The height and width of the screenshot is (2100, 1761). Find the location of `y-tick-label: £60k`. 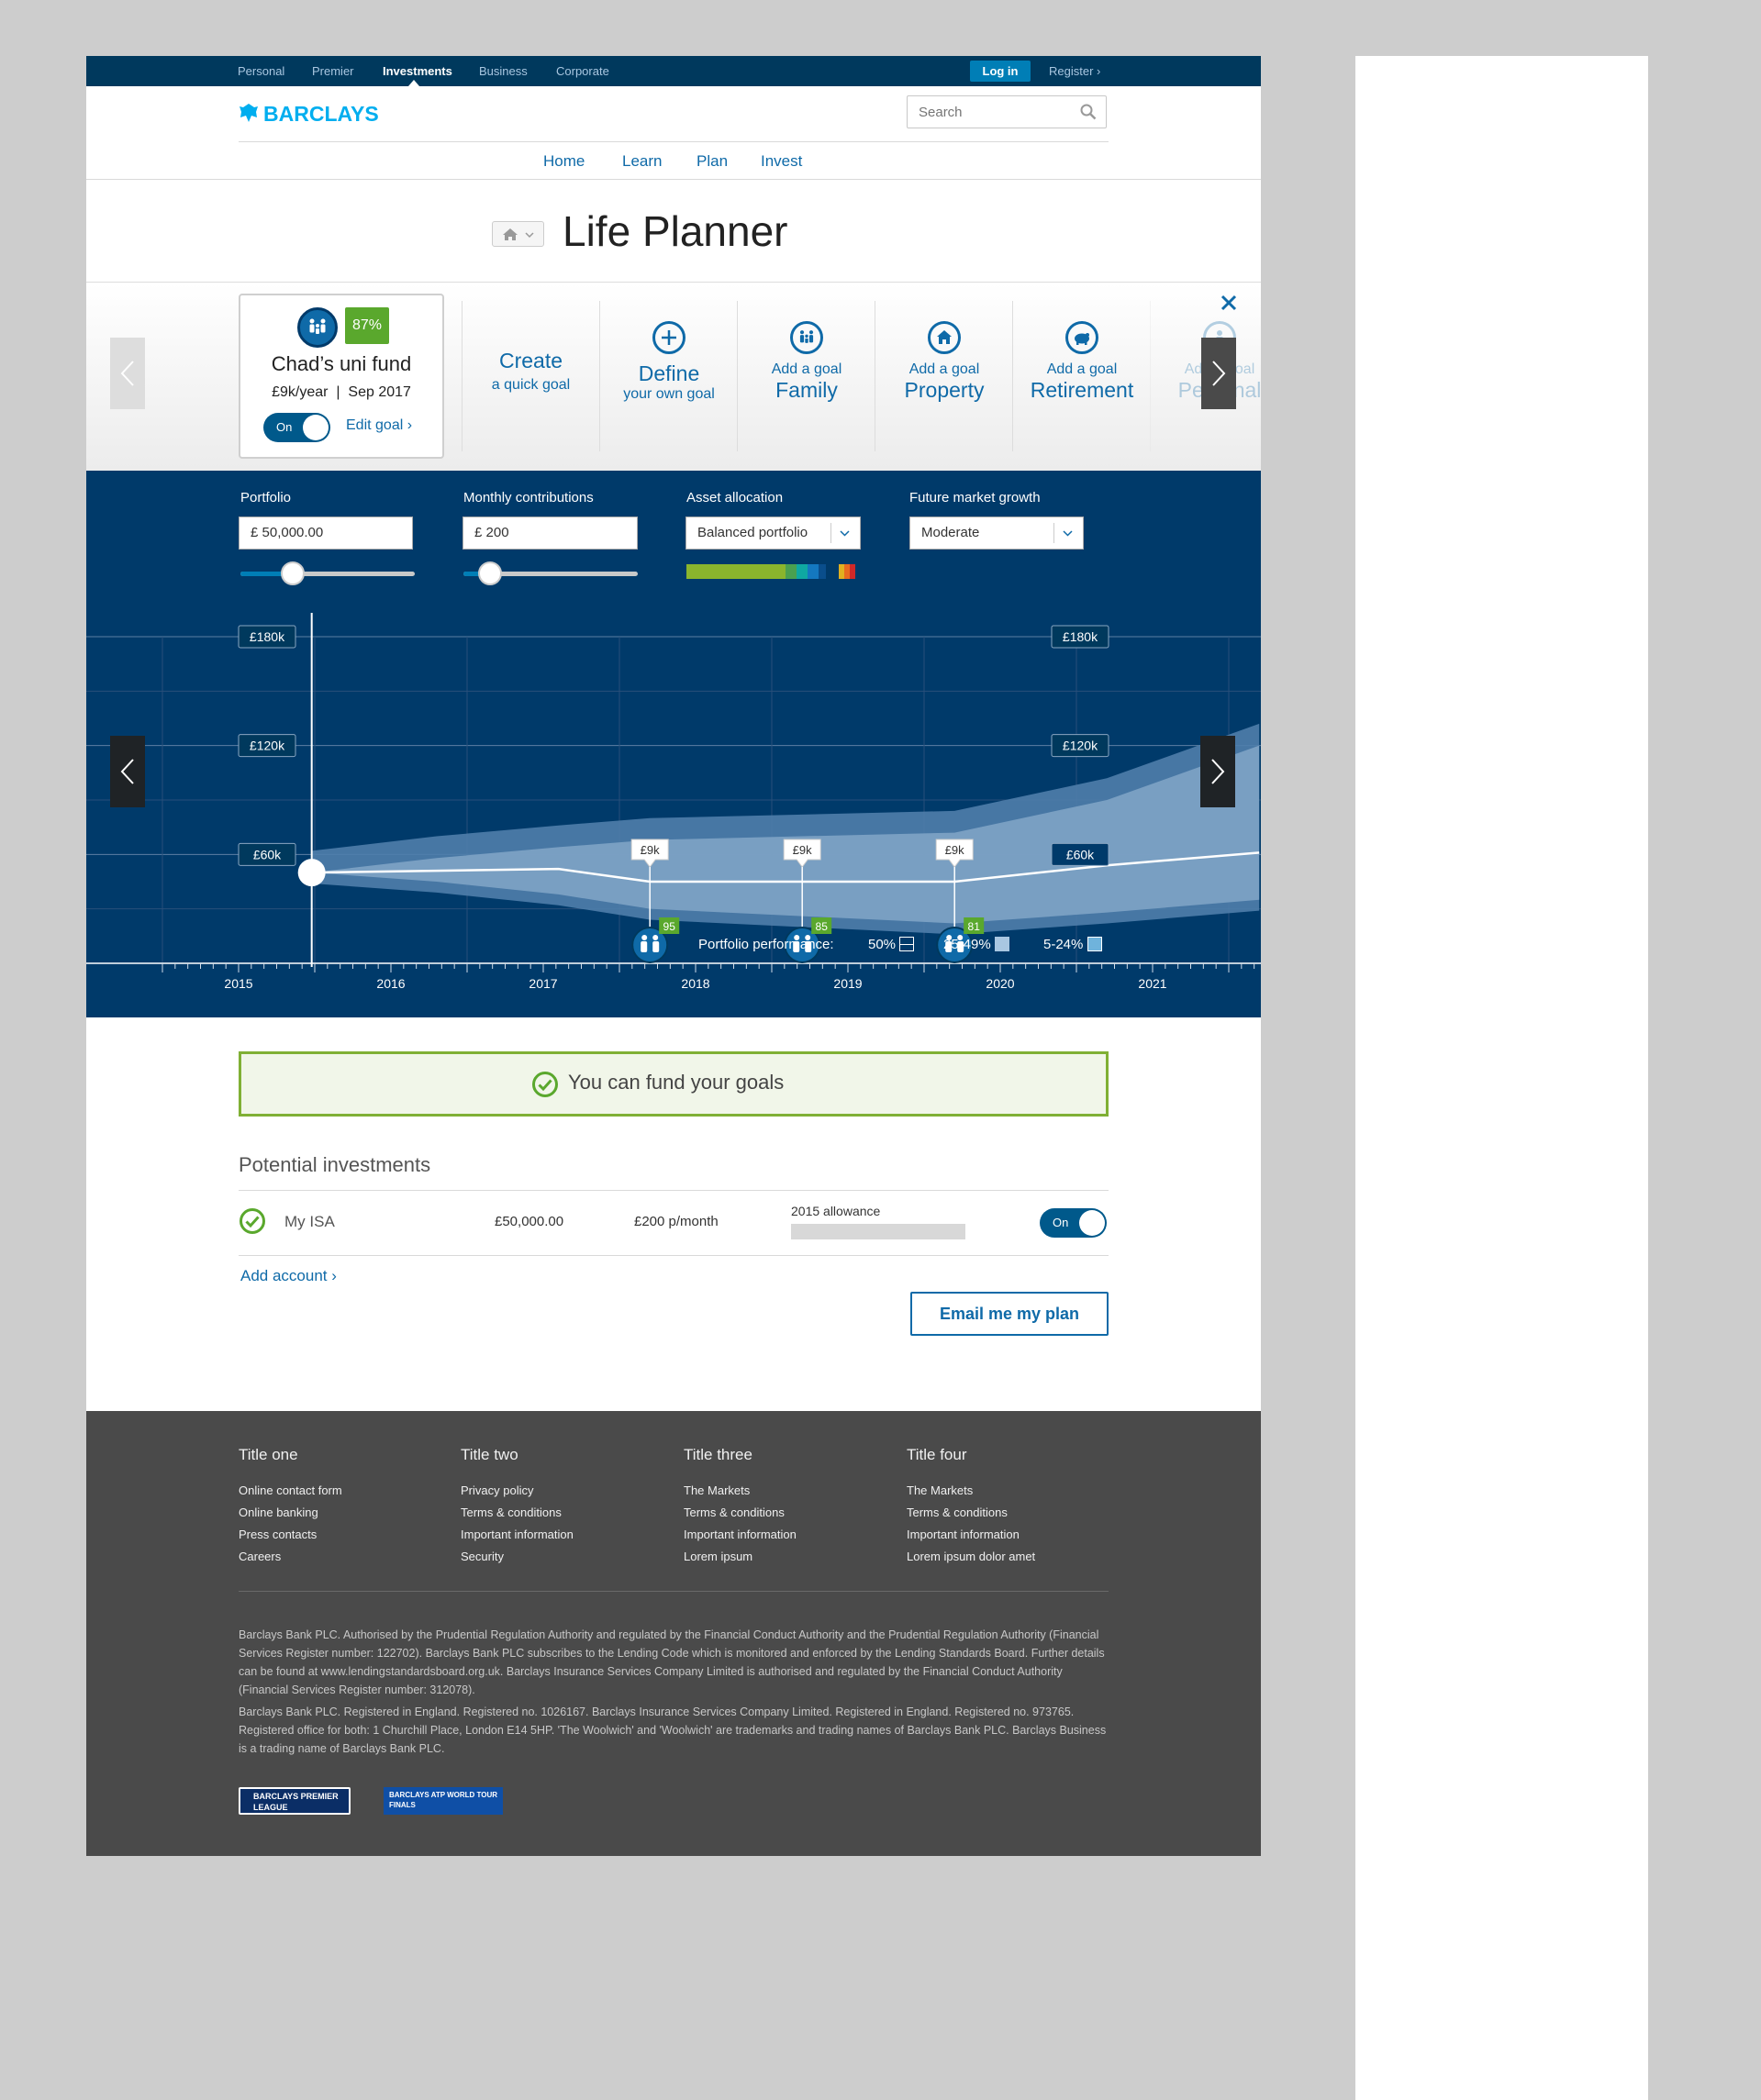

y-tick-label: £60k is located at coordinates (267, 854).